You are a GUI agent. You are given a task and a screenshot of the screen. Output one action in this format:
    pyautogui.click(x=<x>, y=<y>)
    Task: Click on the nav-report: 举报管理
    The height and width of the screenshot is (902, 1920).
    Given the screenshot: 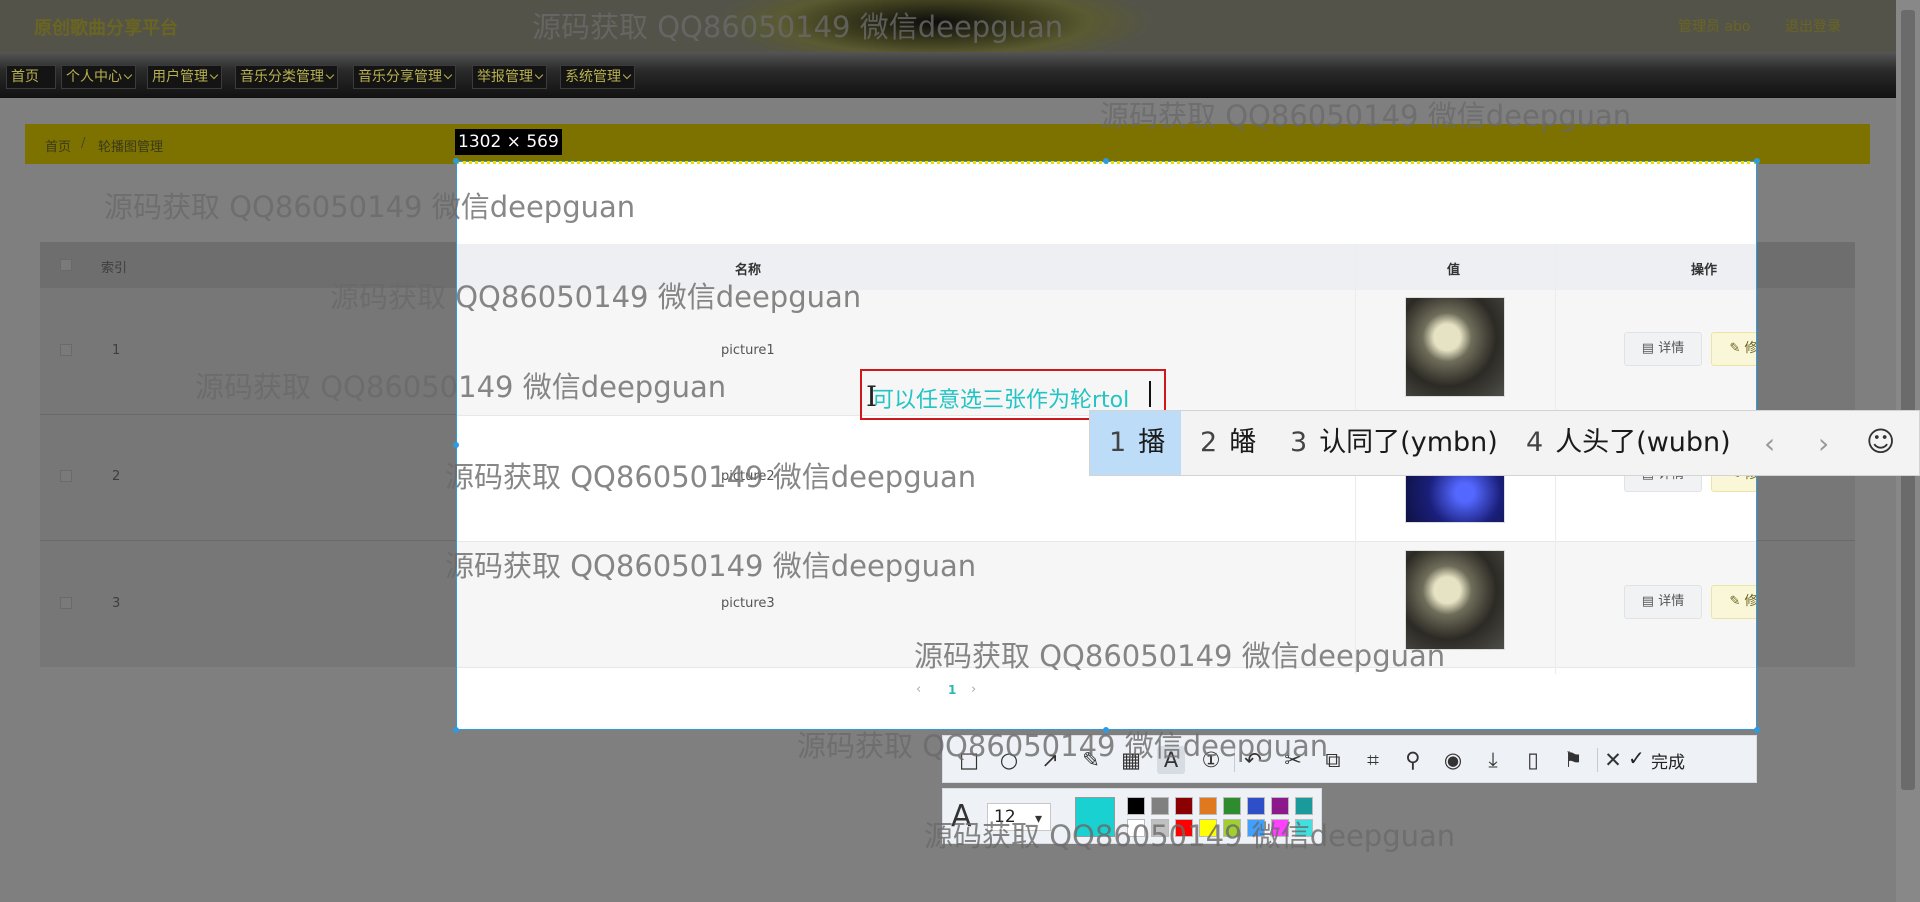 What is the action you would take?
    pyautogui.click(x=509, y=77)
    